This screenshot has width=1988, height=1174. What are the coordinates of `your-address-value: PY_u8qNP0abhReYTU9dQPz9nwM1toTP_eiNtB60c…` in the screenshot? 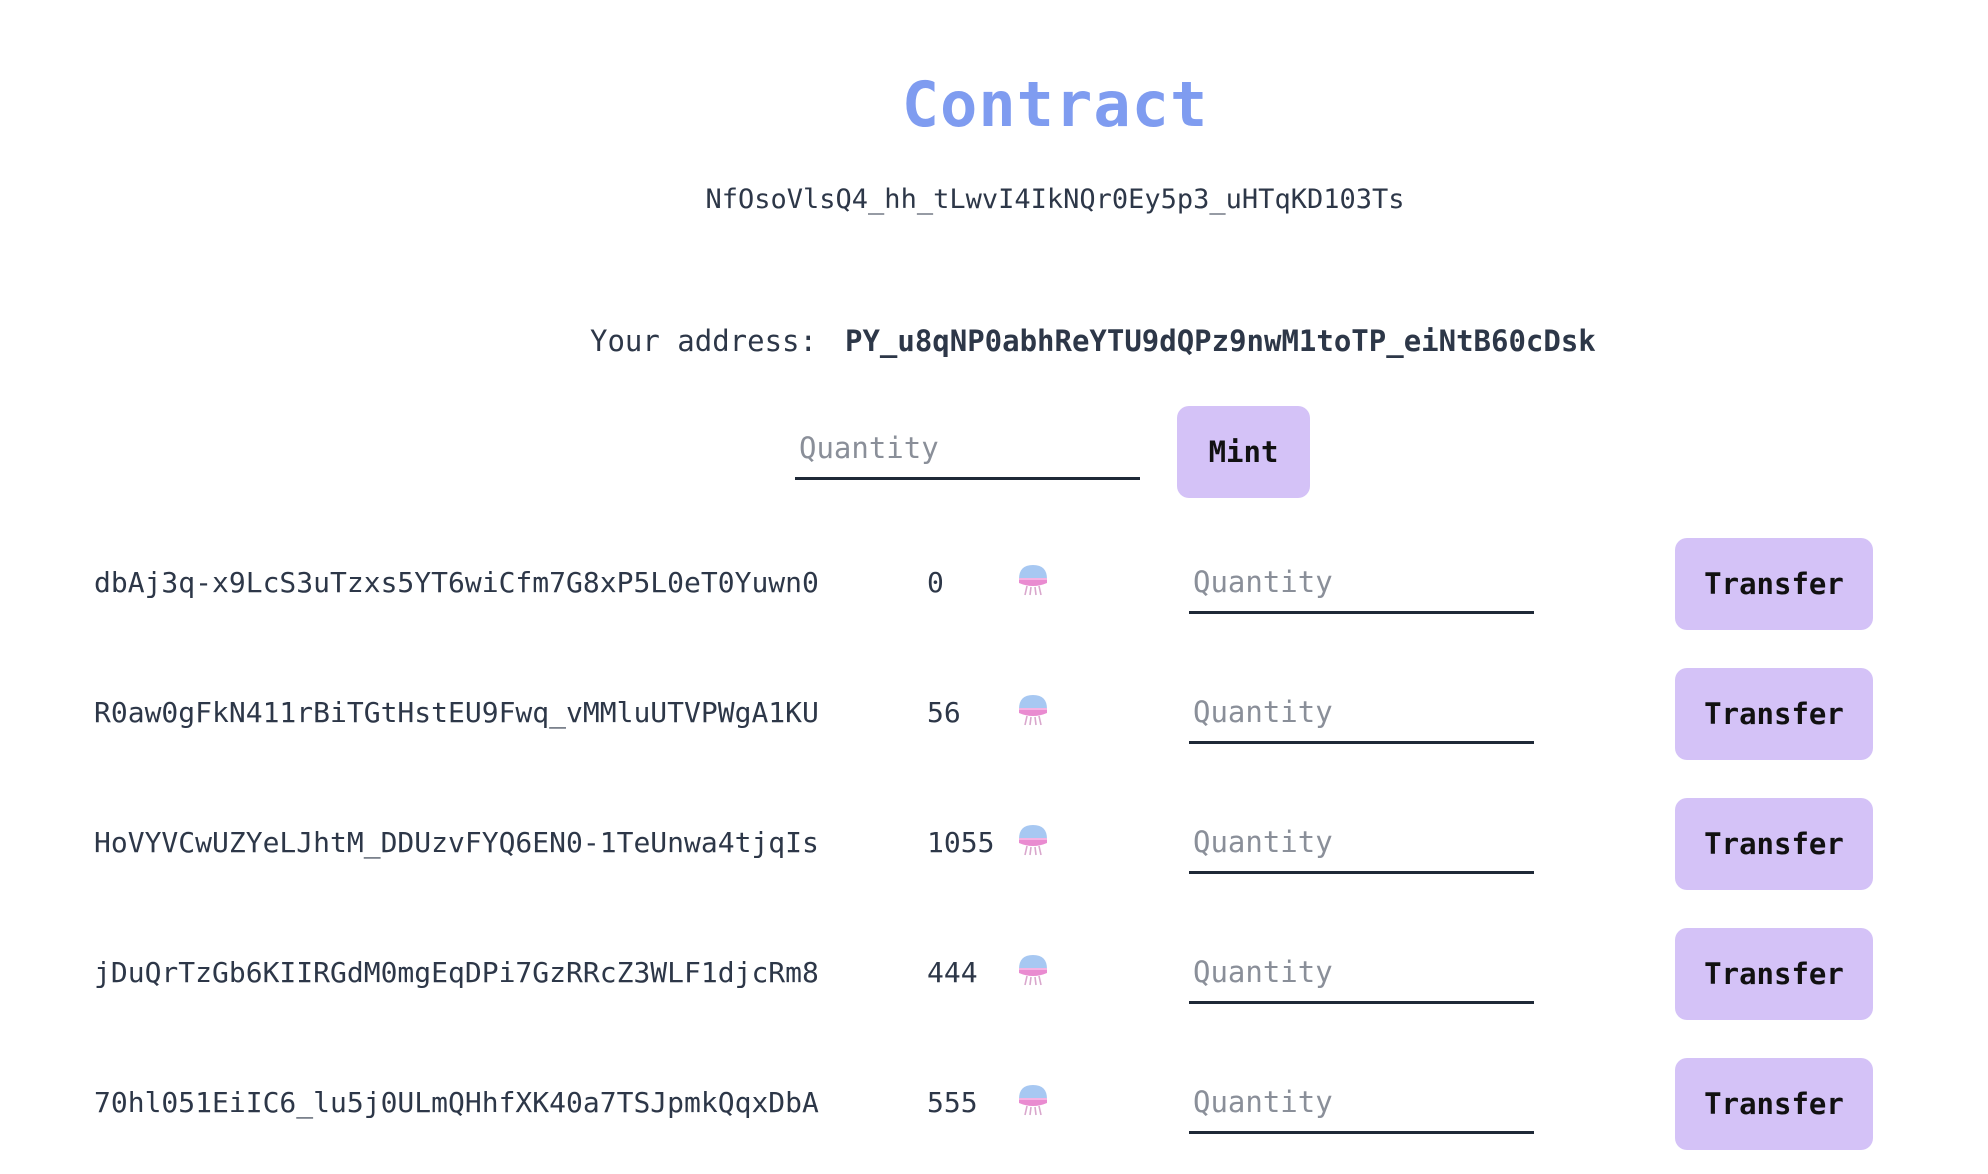 It's located at (1220, 341).